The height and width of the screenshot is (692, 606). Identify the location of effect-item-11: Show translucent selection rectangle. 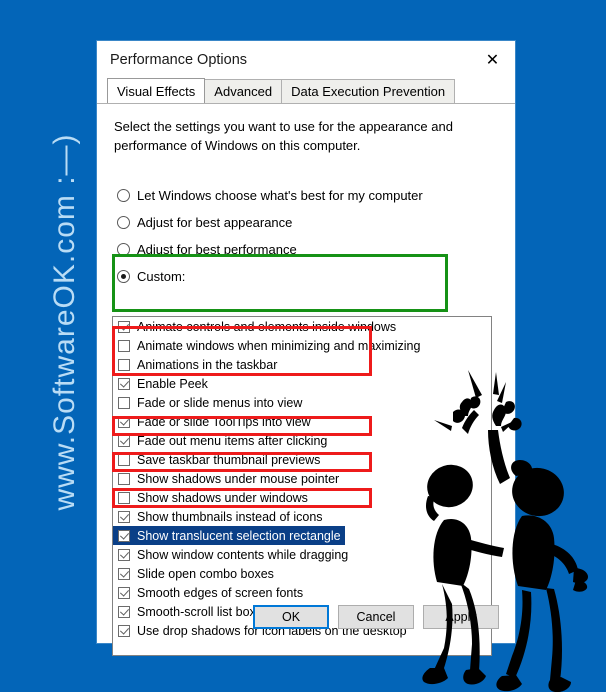
(229, 535).